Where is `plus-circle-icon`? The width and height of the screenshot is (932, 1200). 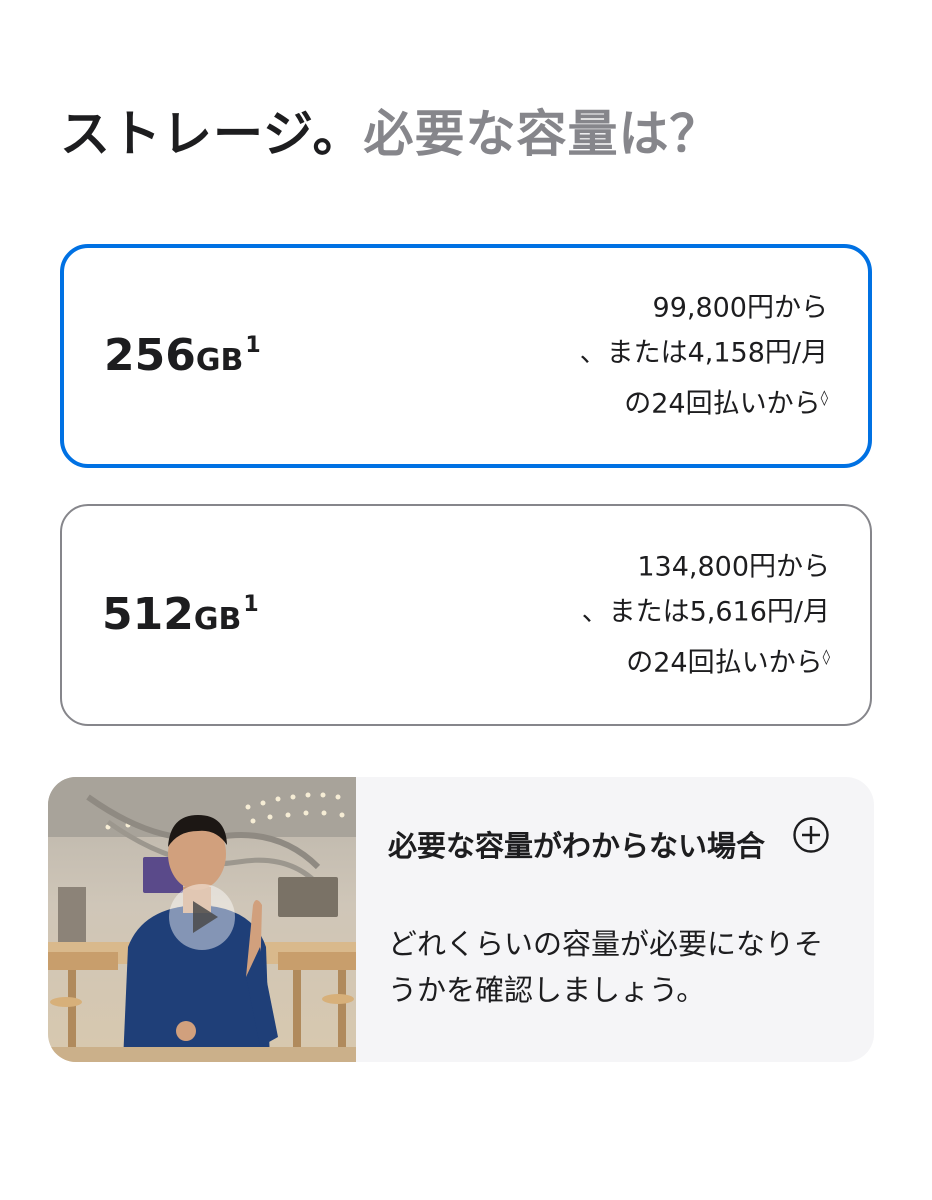 plus-circle-icon is located at coordinates (811, 835).